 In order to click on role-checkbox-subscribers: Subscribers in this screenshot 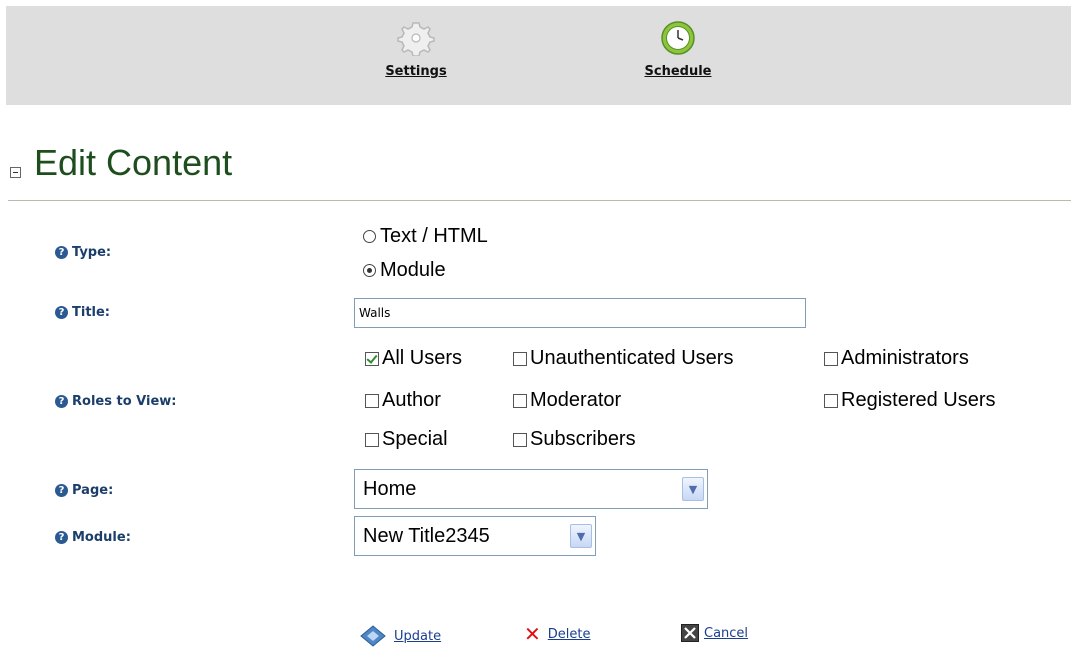, I will do `click(574, 439)`.